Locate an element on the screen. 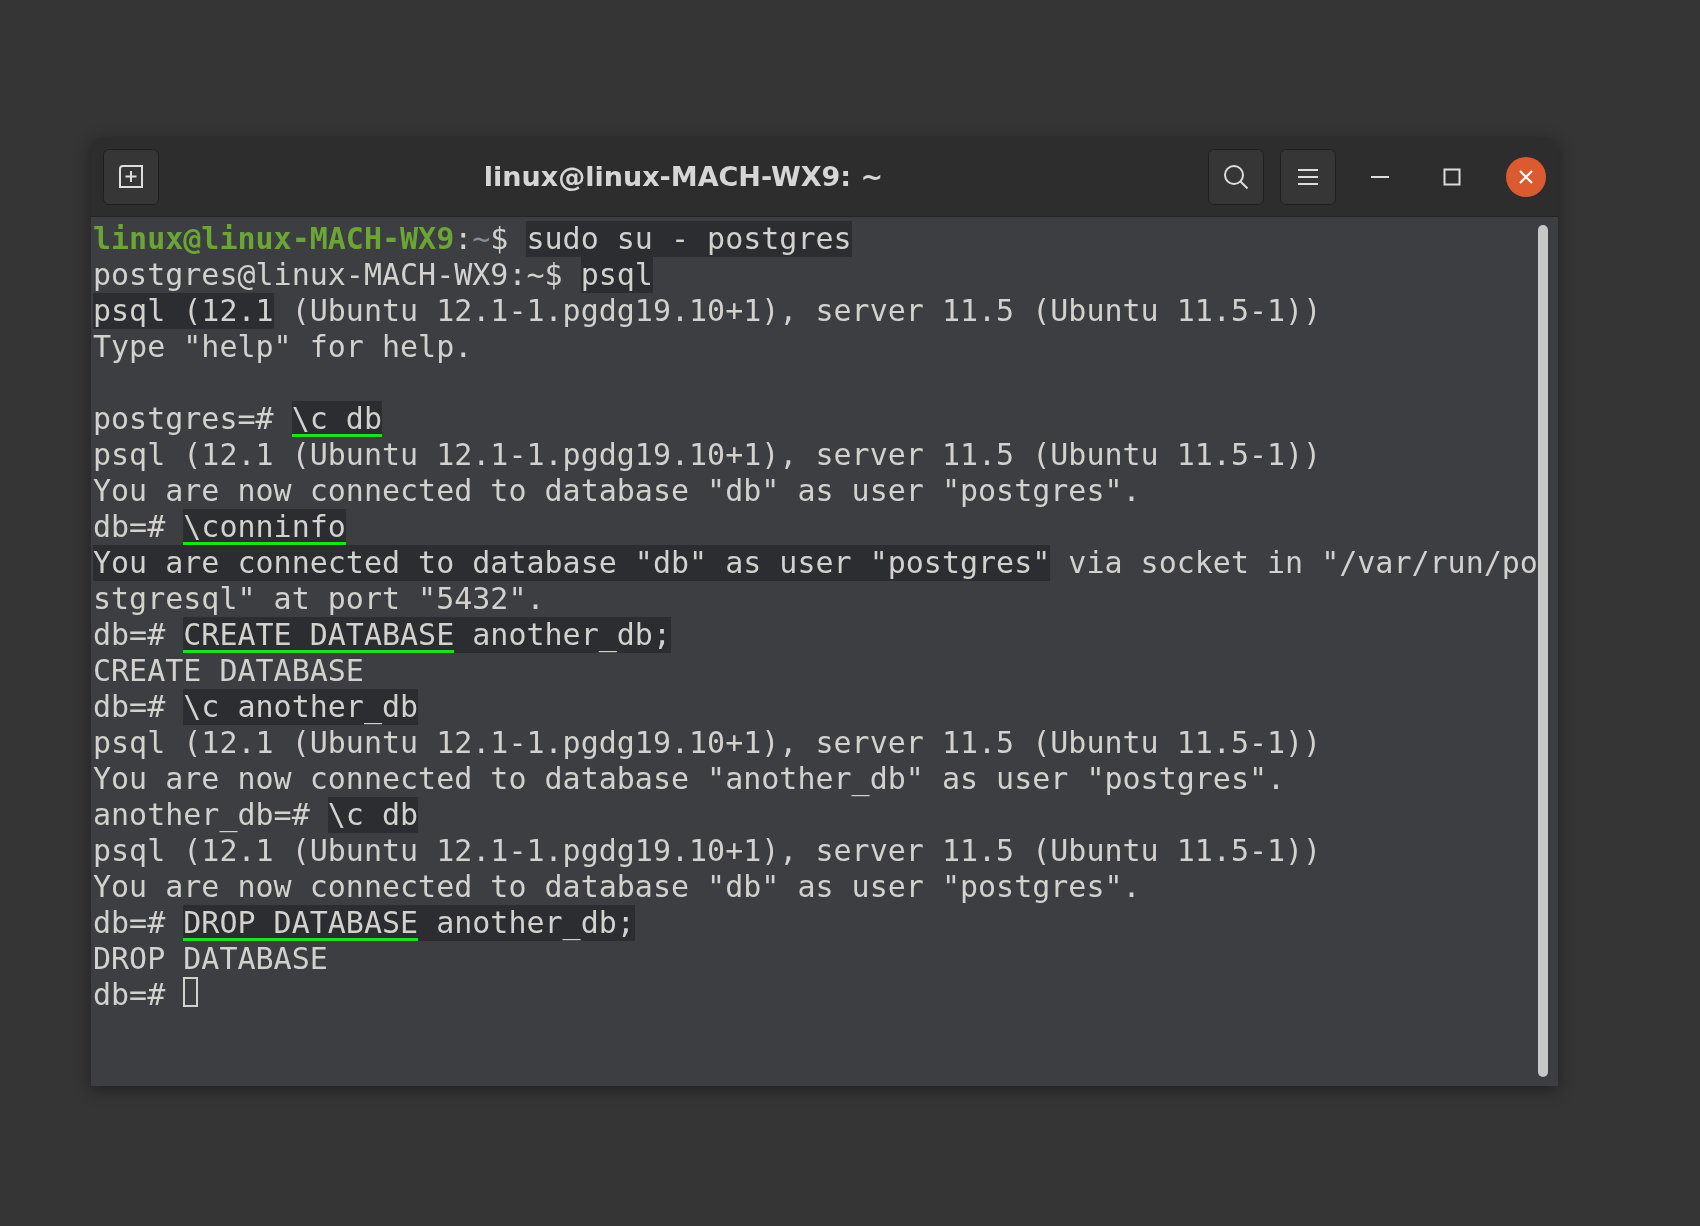 This screenshot has width=1700, height=1226. menu-icon is located at coordinates (1308, 176).